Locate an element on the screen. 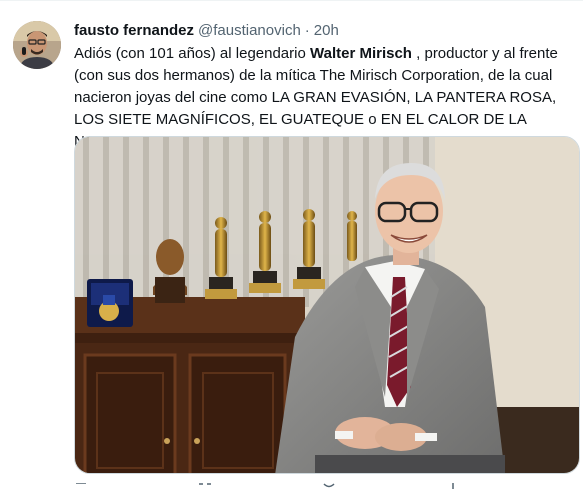 Image resolution: width=583 pixels, height=490 pixels. heart-icon is located at coordinates (329, 486).